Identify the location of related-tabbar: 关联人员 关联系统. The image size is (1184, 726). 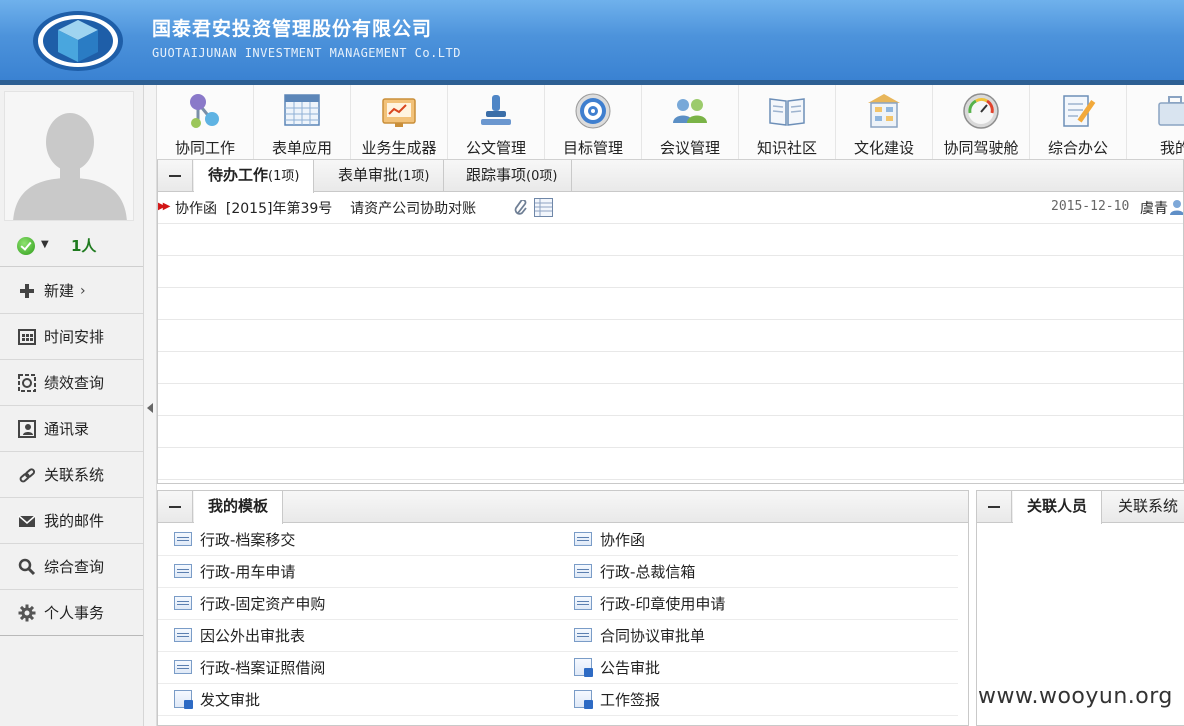
(1080, 507).